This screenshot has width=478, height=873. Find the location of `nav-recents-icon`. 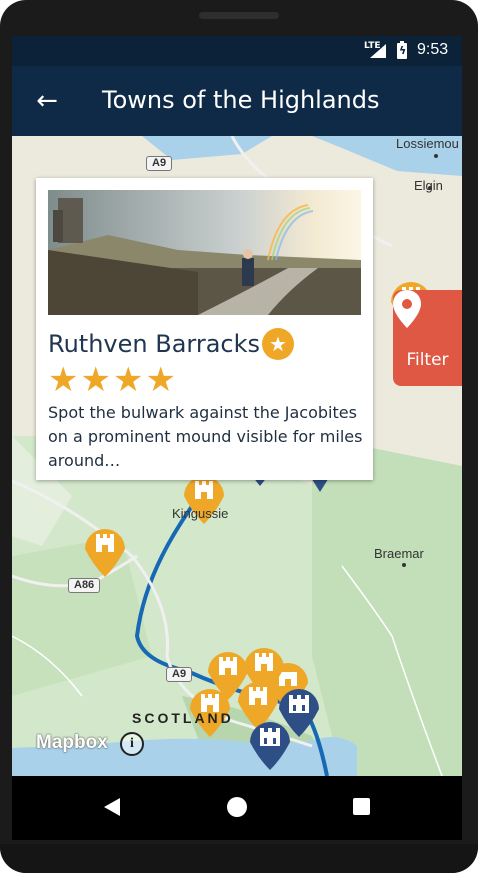

nav-recents-icon is located at coordinates (361, 806).